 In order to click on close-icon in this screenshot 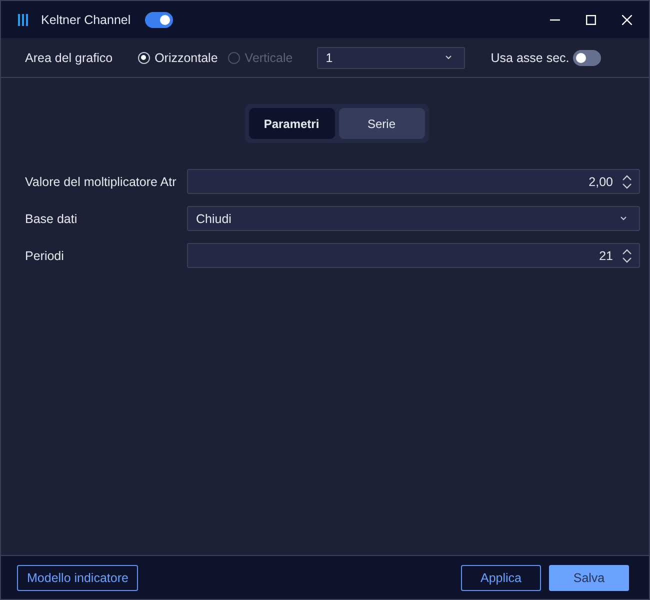, I will do `click(627, 19)`.